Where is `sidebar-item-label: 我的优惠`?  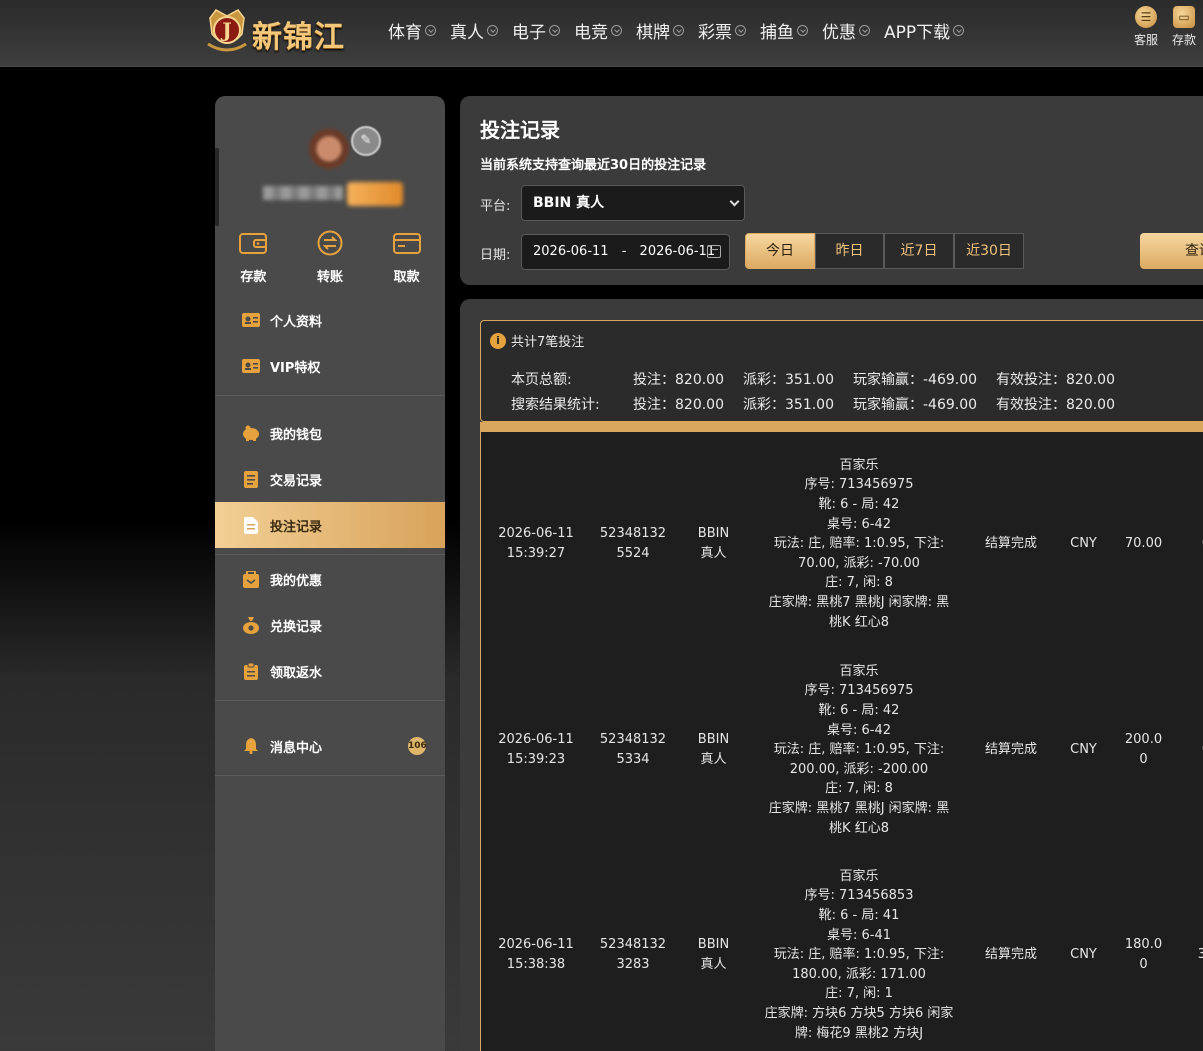 sidebar-item-label: 我的优惠 is located at coordinates (296, 581).